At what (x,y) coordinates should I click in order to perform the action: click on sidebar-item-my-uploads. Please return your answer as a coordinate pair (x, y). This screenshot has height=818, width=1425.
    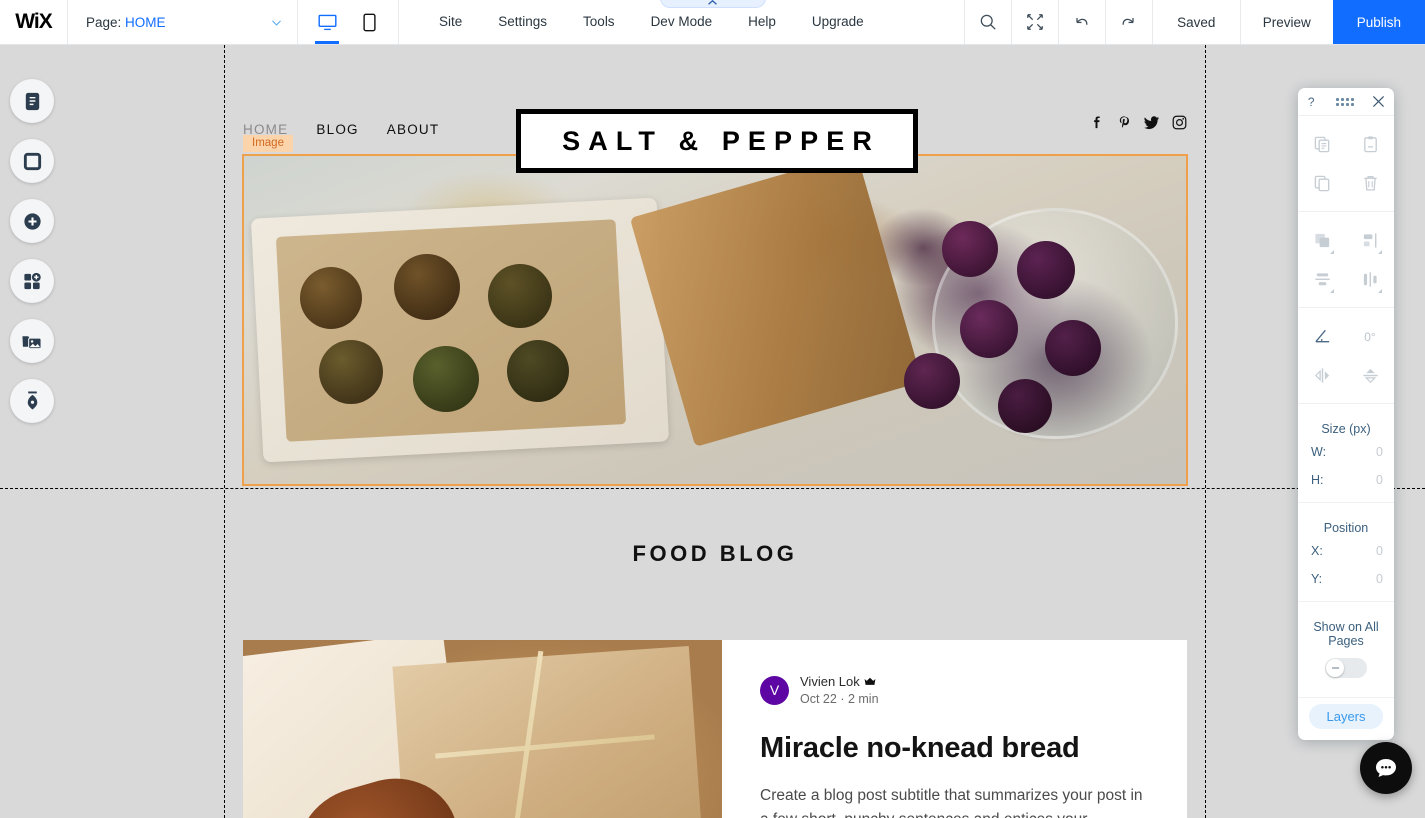
    Looking at the image, I should click on (32, 341).